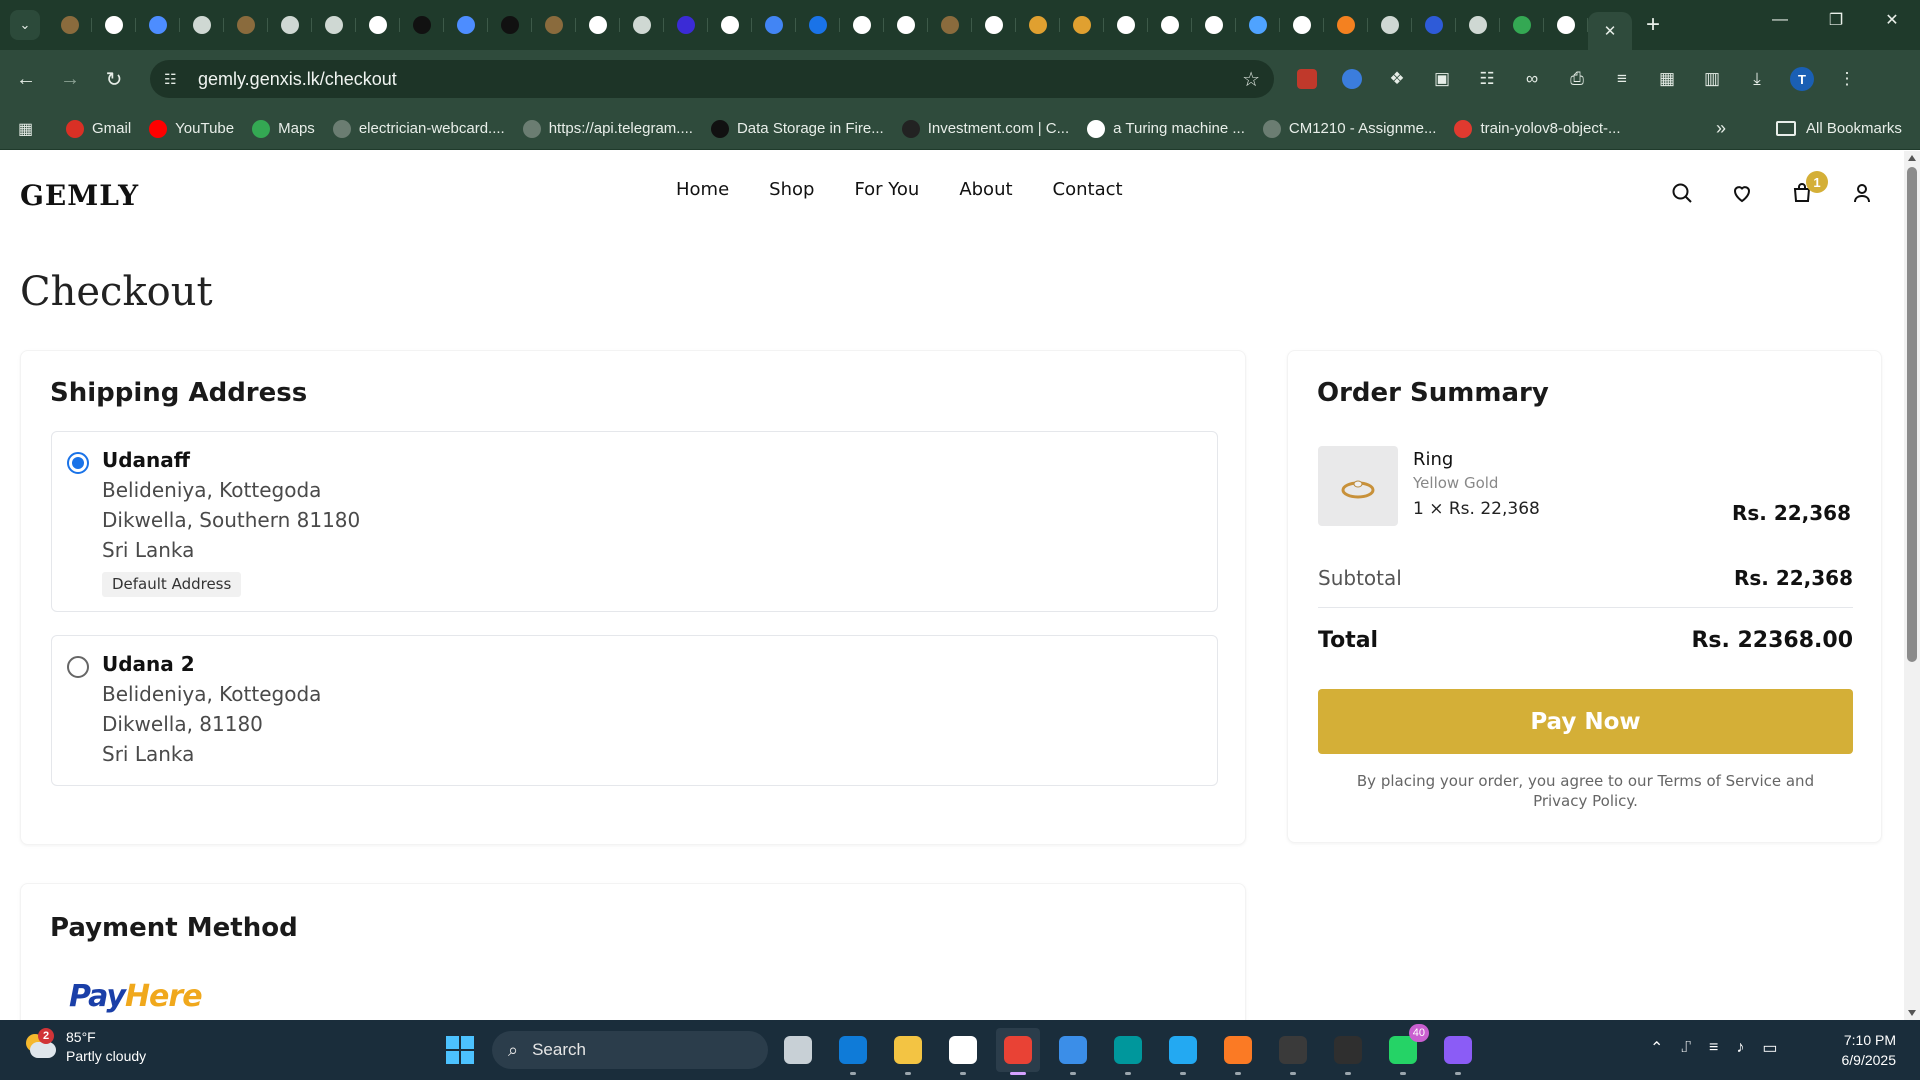 The height and width of the screenshot is (1080, 1920). Describe the element at coordinates (1622, 79) in the screenshot. I see `reading-mode-icon: ≡` at that location.